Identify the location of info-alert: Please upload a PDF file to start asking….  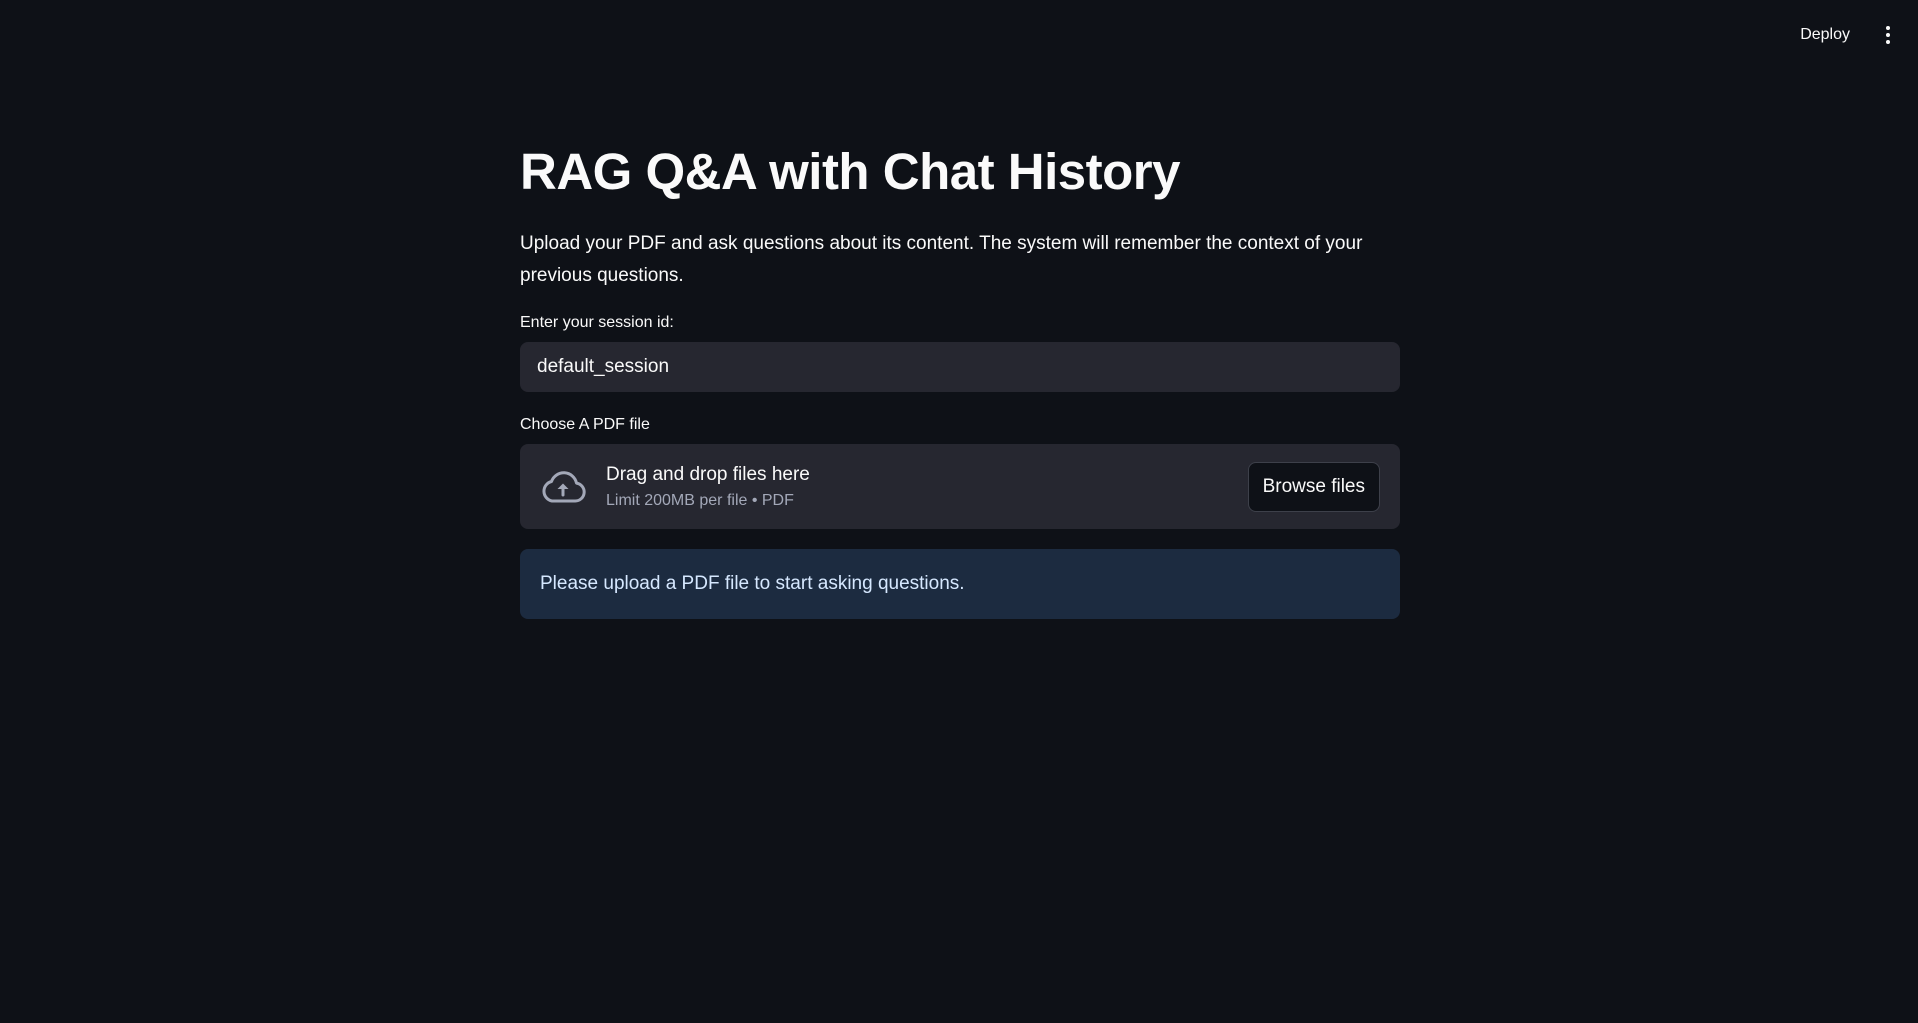
(960, 584).